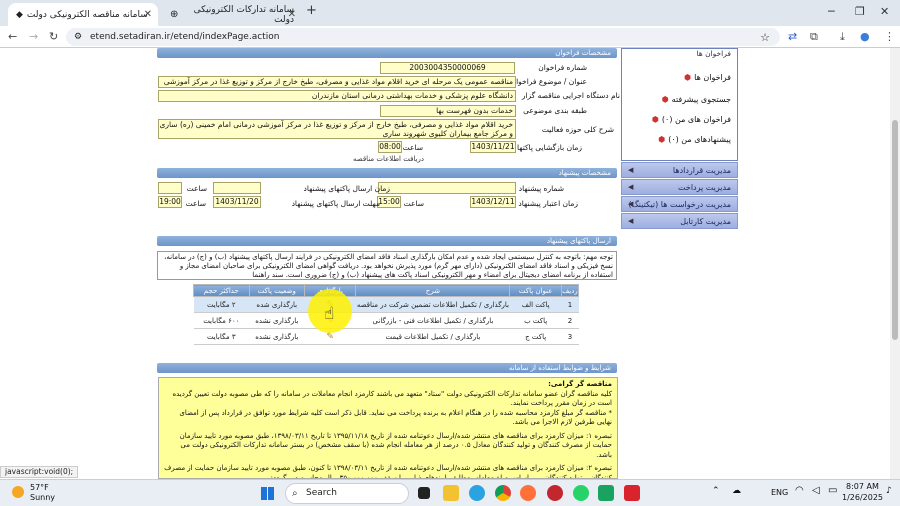 The width and height of the screenshot is (900, 506). Describe the element at coordinates (221, 336) in the screenshot. I see `row-max: ۳ مگابایت` at that location.